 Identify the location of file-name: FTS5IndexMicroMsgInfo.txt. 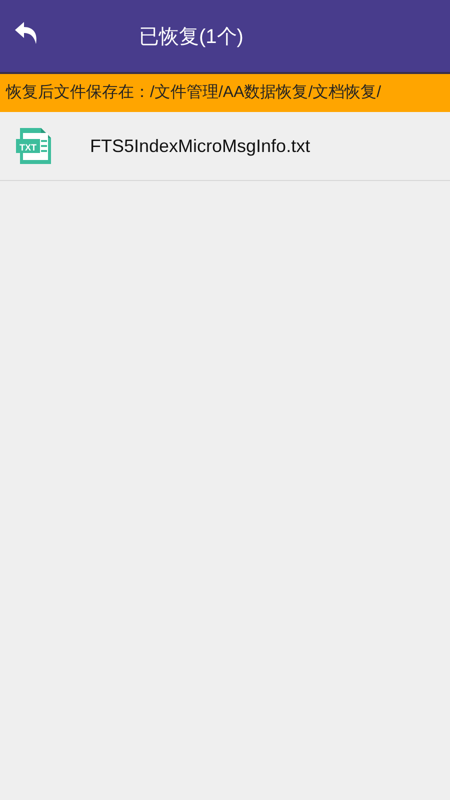
(200, 146).